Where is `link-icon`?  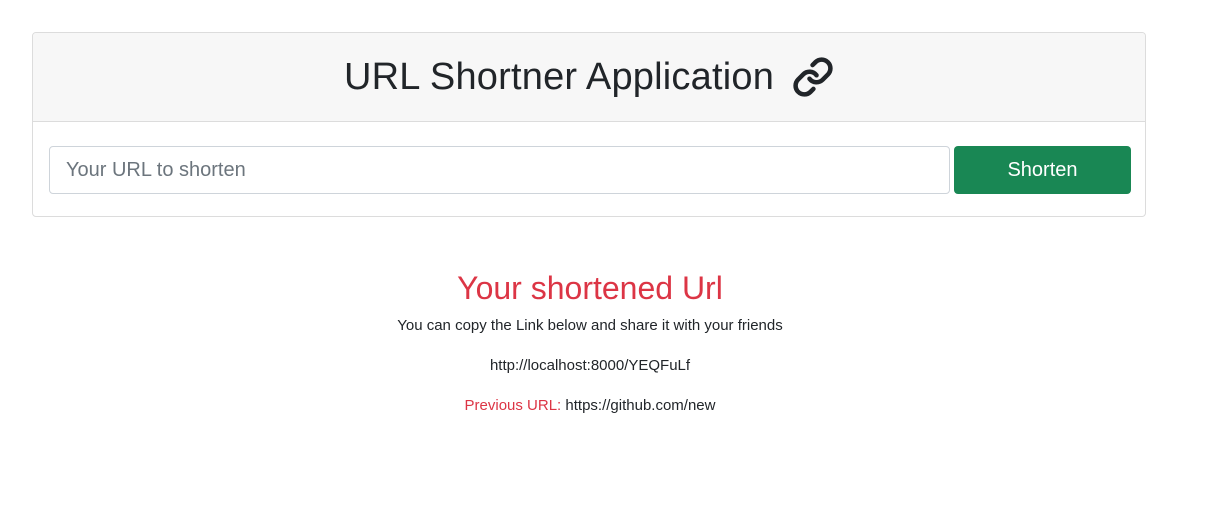 link-icon is located at coordinates (813, 77).